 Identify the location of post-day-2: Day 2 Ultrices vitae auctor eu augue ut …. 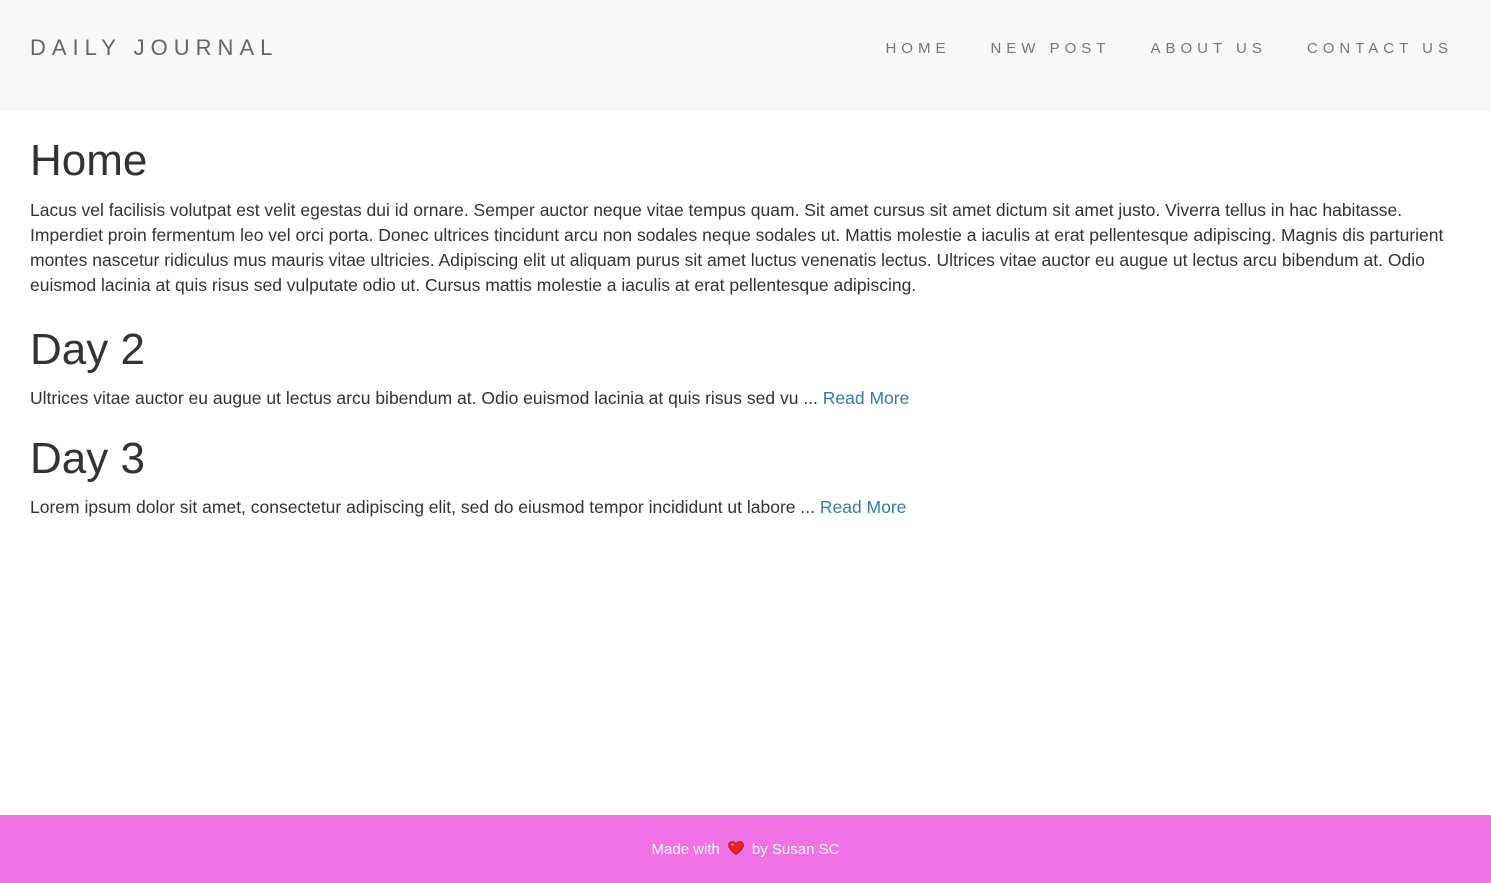
(745, 368).